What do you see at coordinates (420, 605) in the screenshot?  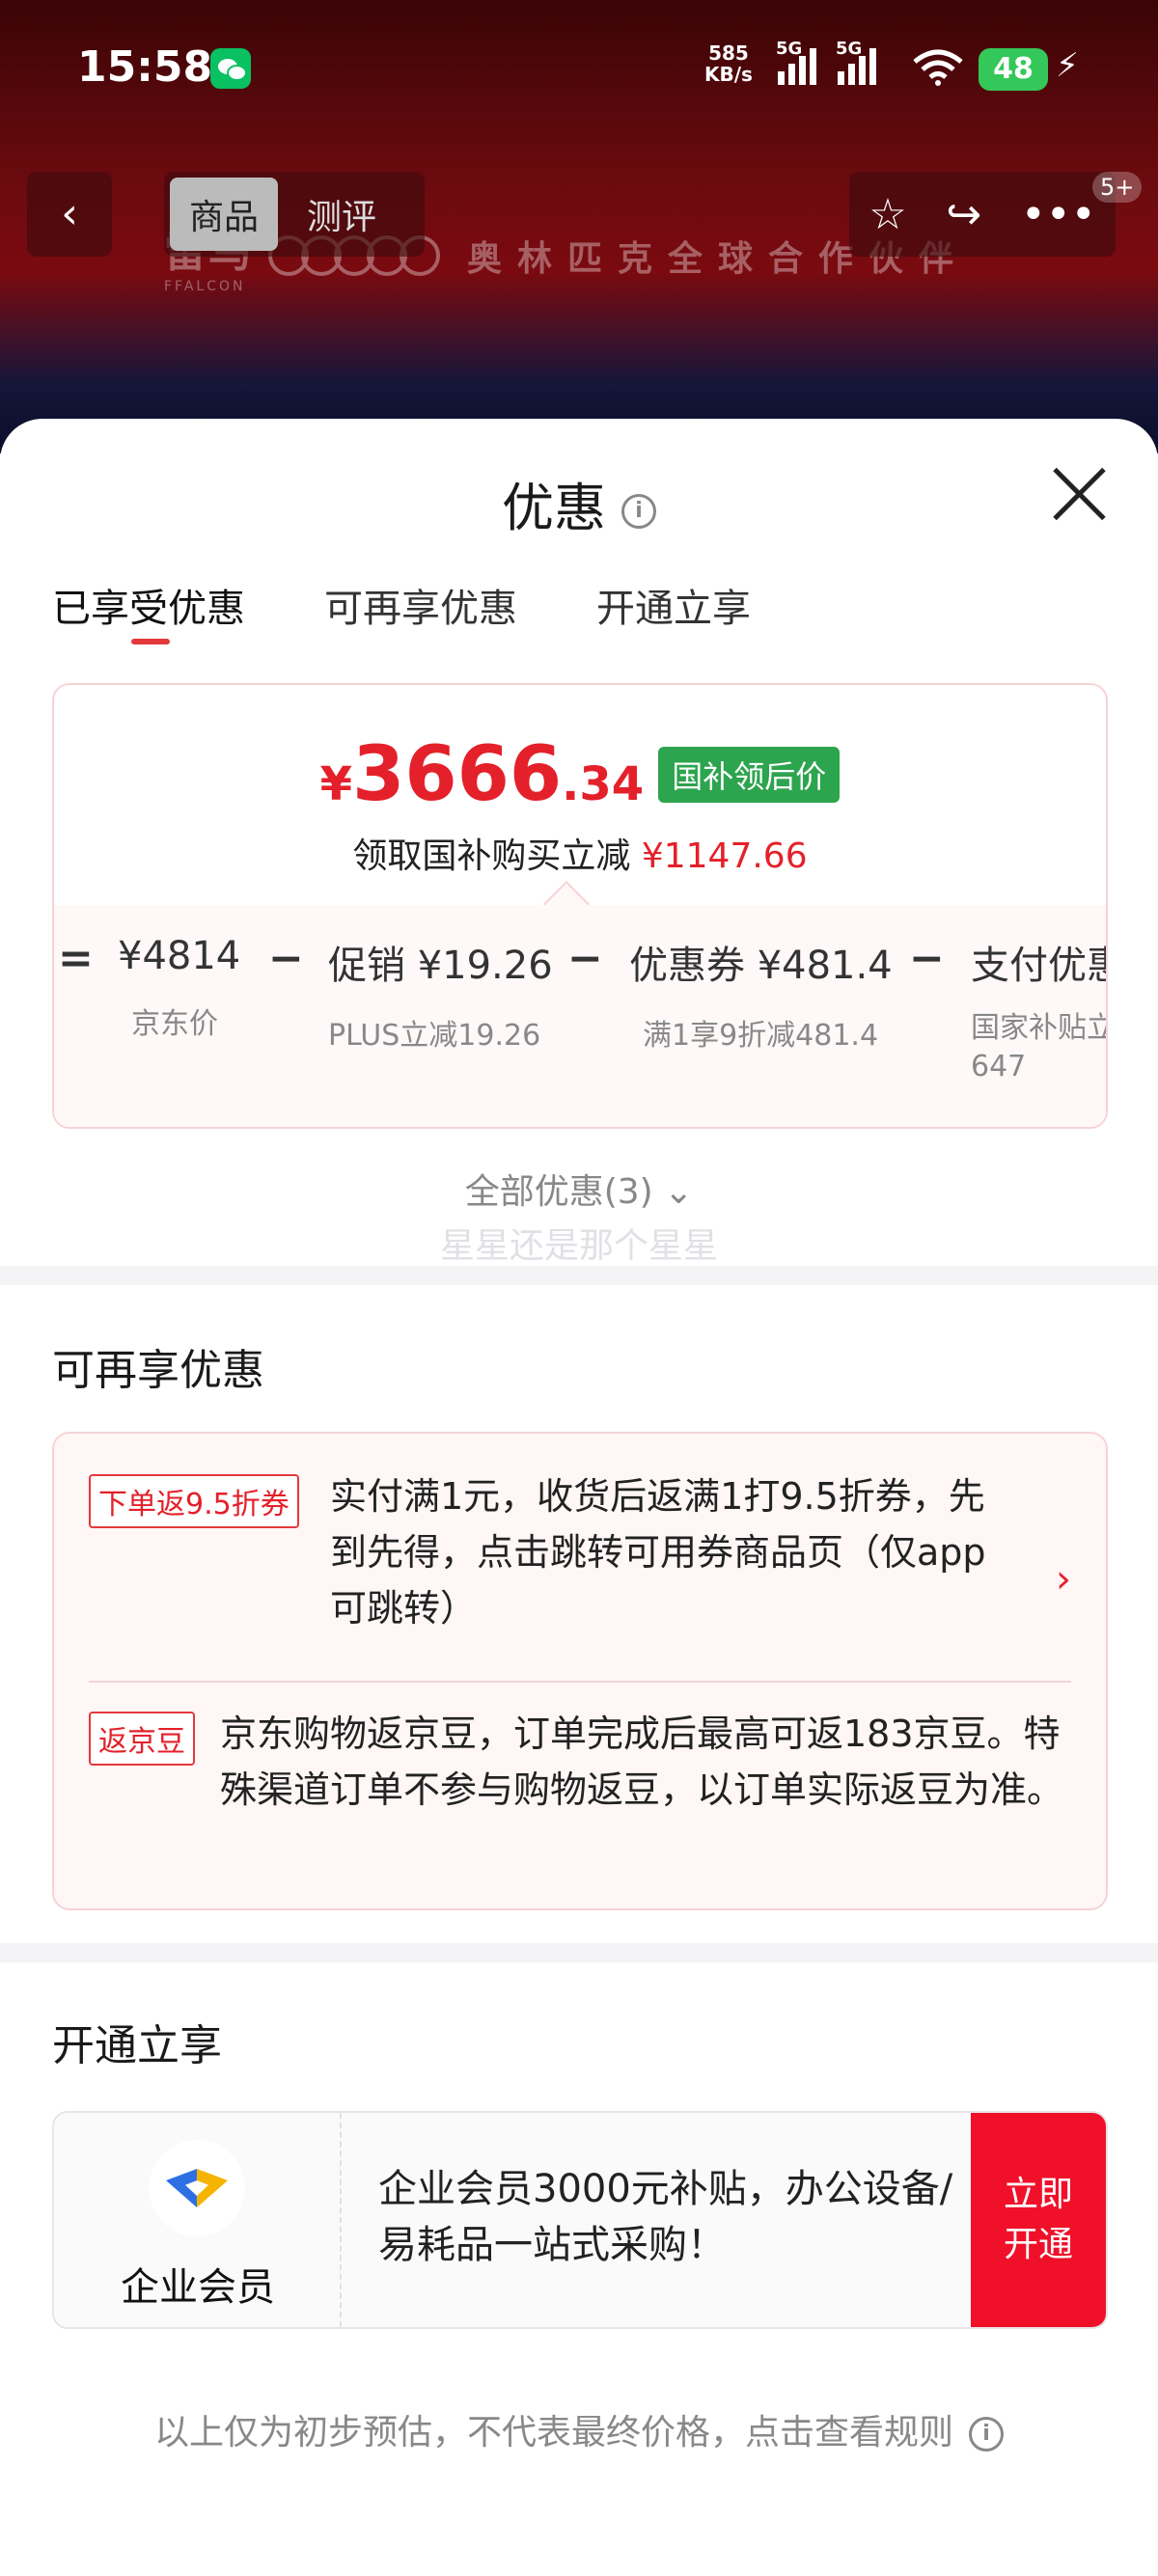 I see `tab-more-available: 可再享优惠` at bounding box center [420, 605].